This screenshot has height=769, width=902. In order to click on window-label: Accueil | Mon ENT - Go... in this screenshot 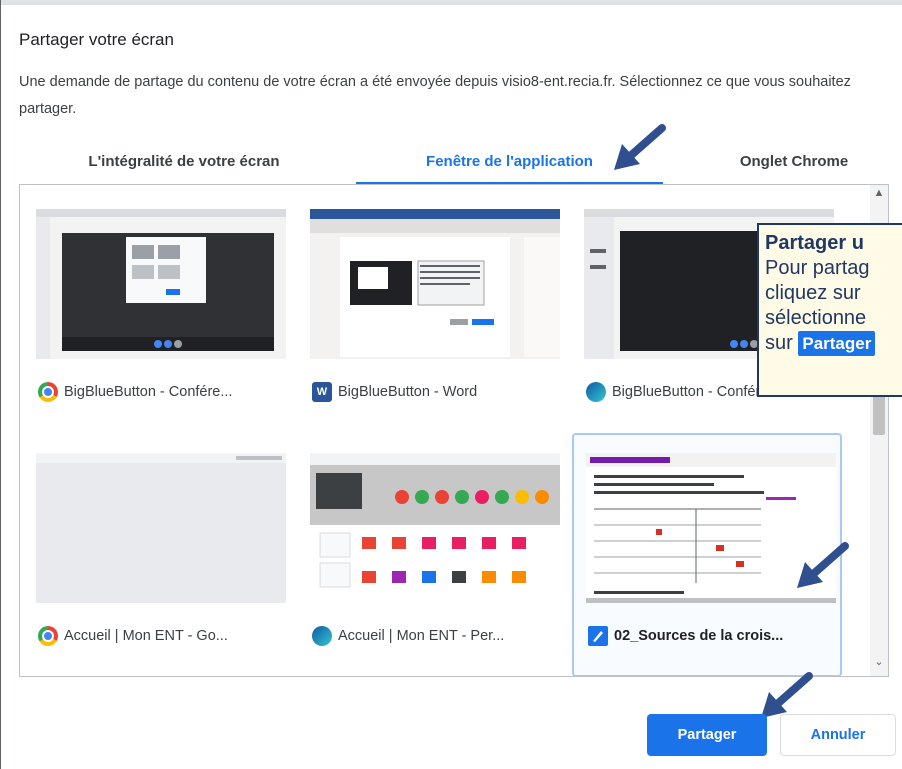, I will do `click(163, 636)`.